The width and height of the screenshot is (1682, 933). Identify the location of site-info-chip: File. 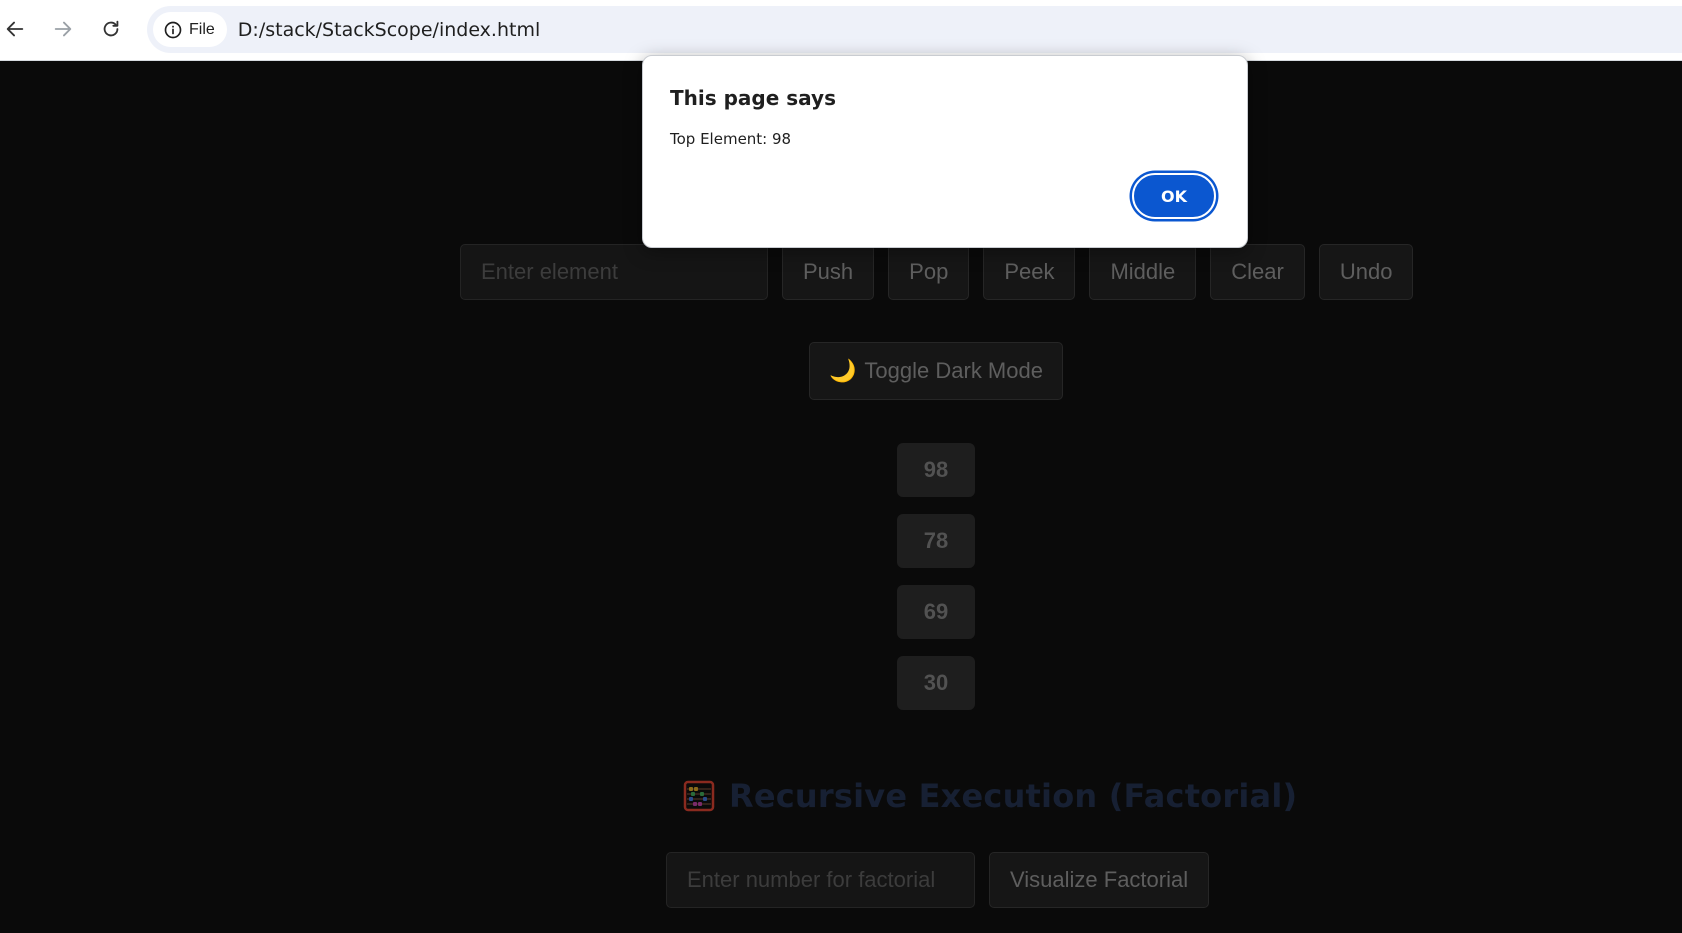
(190, 29).